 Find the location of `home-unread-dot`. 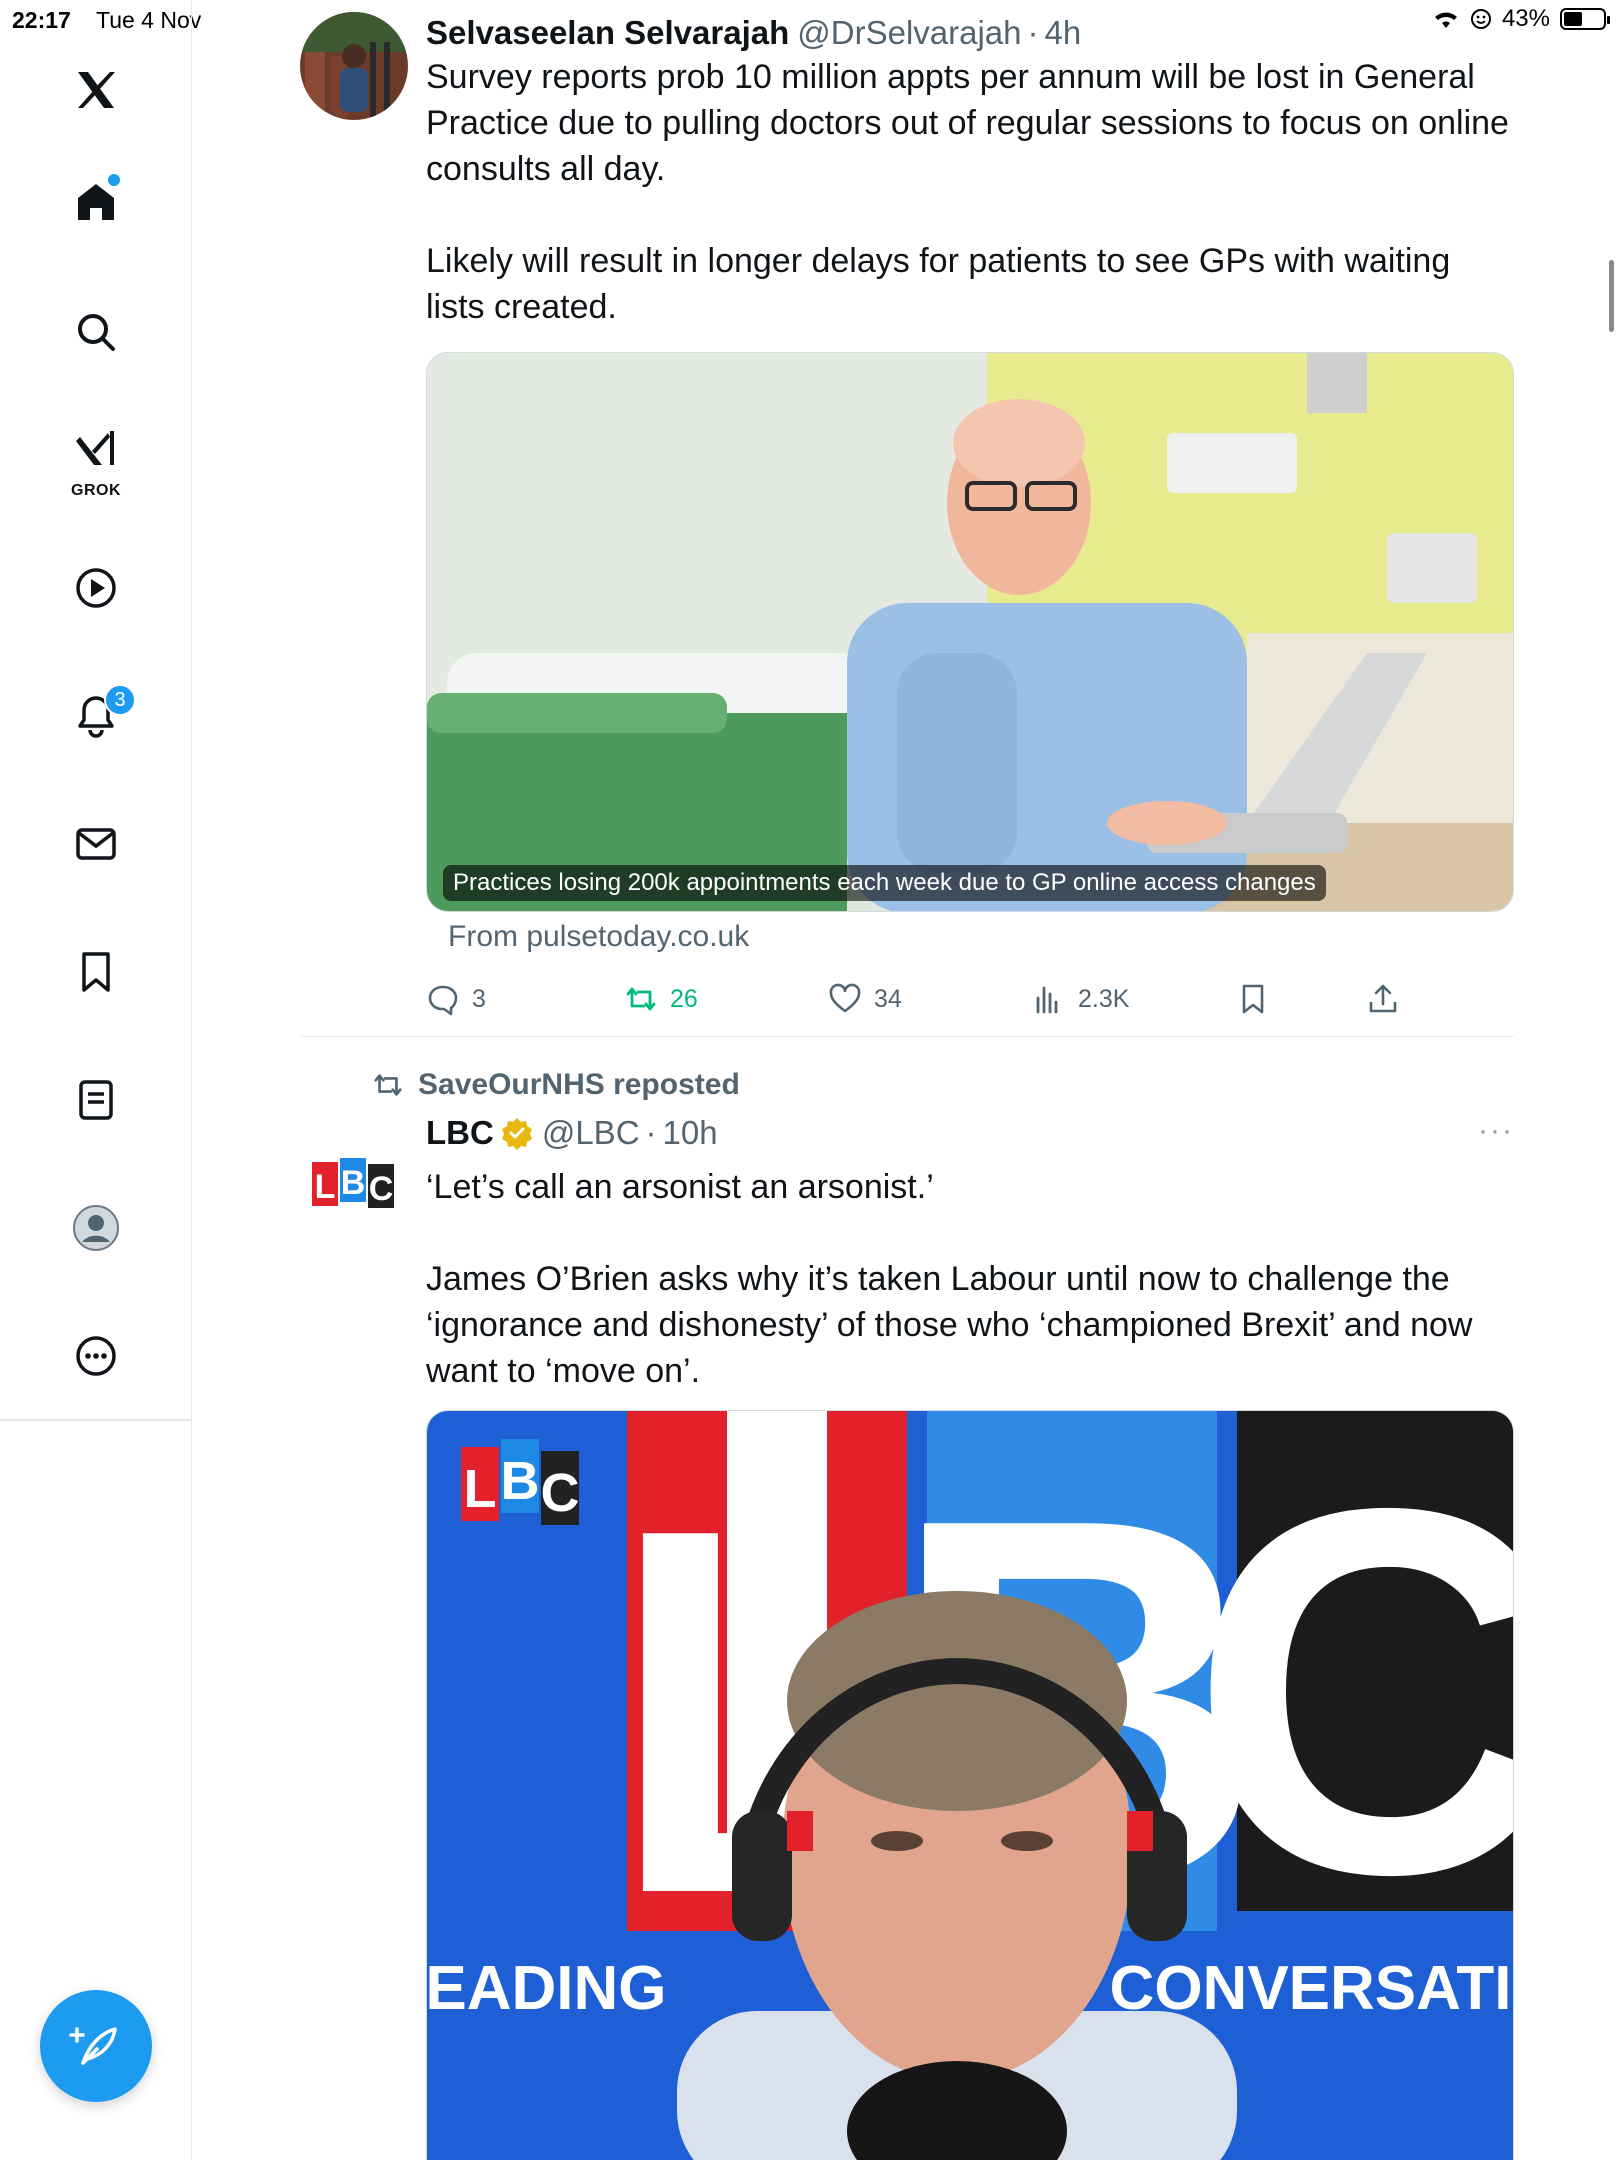

home-unread-dot is located at coordinates (114, 180).